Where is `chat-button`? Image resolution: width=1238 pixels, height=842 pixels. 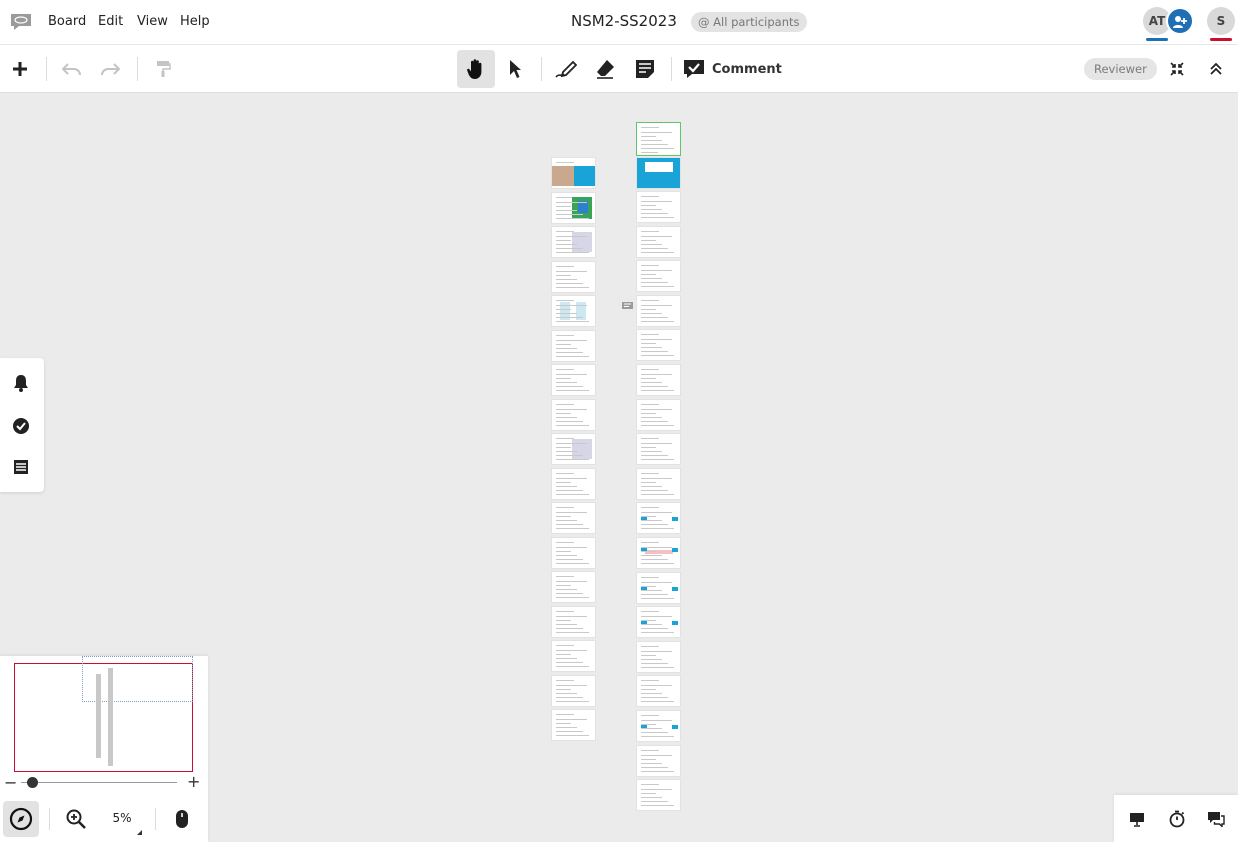
chat-button is located at coordinates (1216, 819).